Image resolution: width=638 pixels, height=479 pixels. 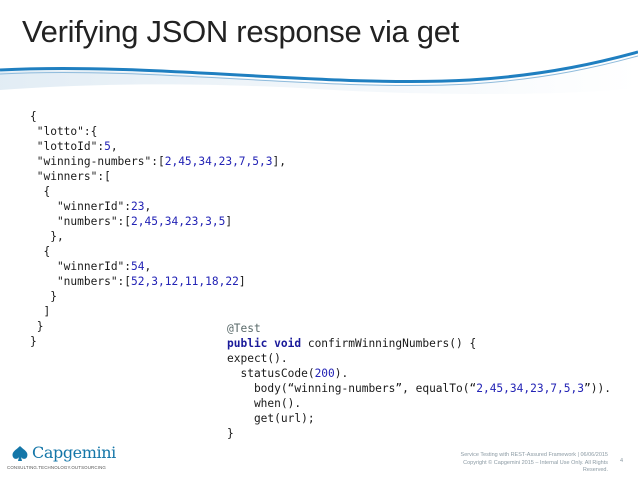 I want to click on decorative-wave, so click(x=319, y=72).